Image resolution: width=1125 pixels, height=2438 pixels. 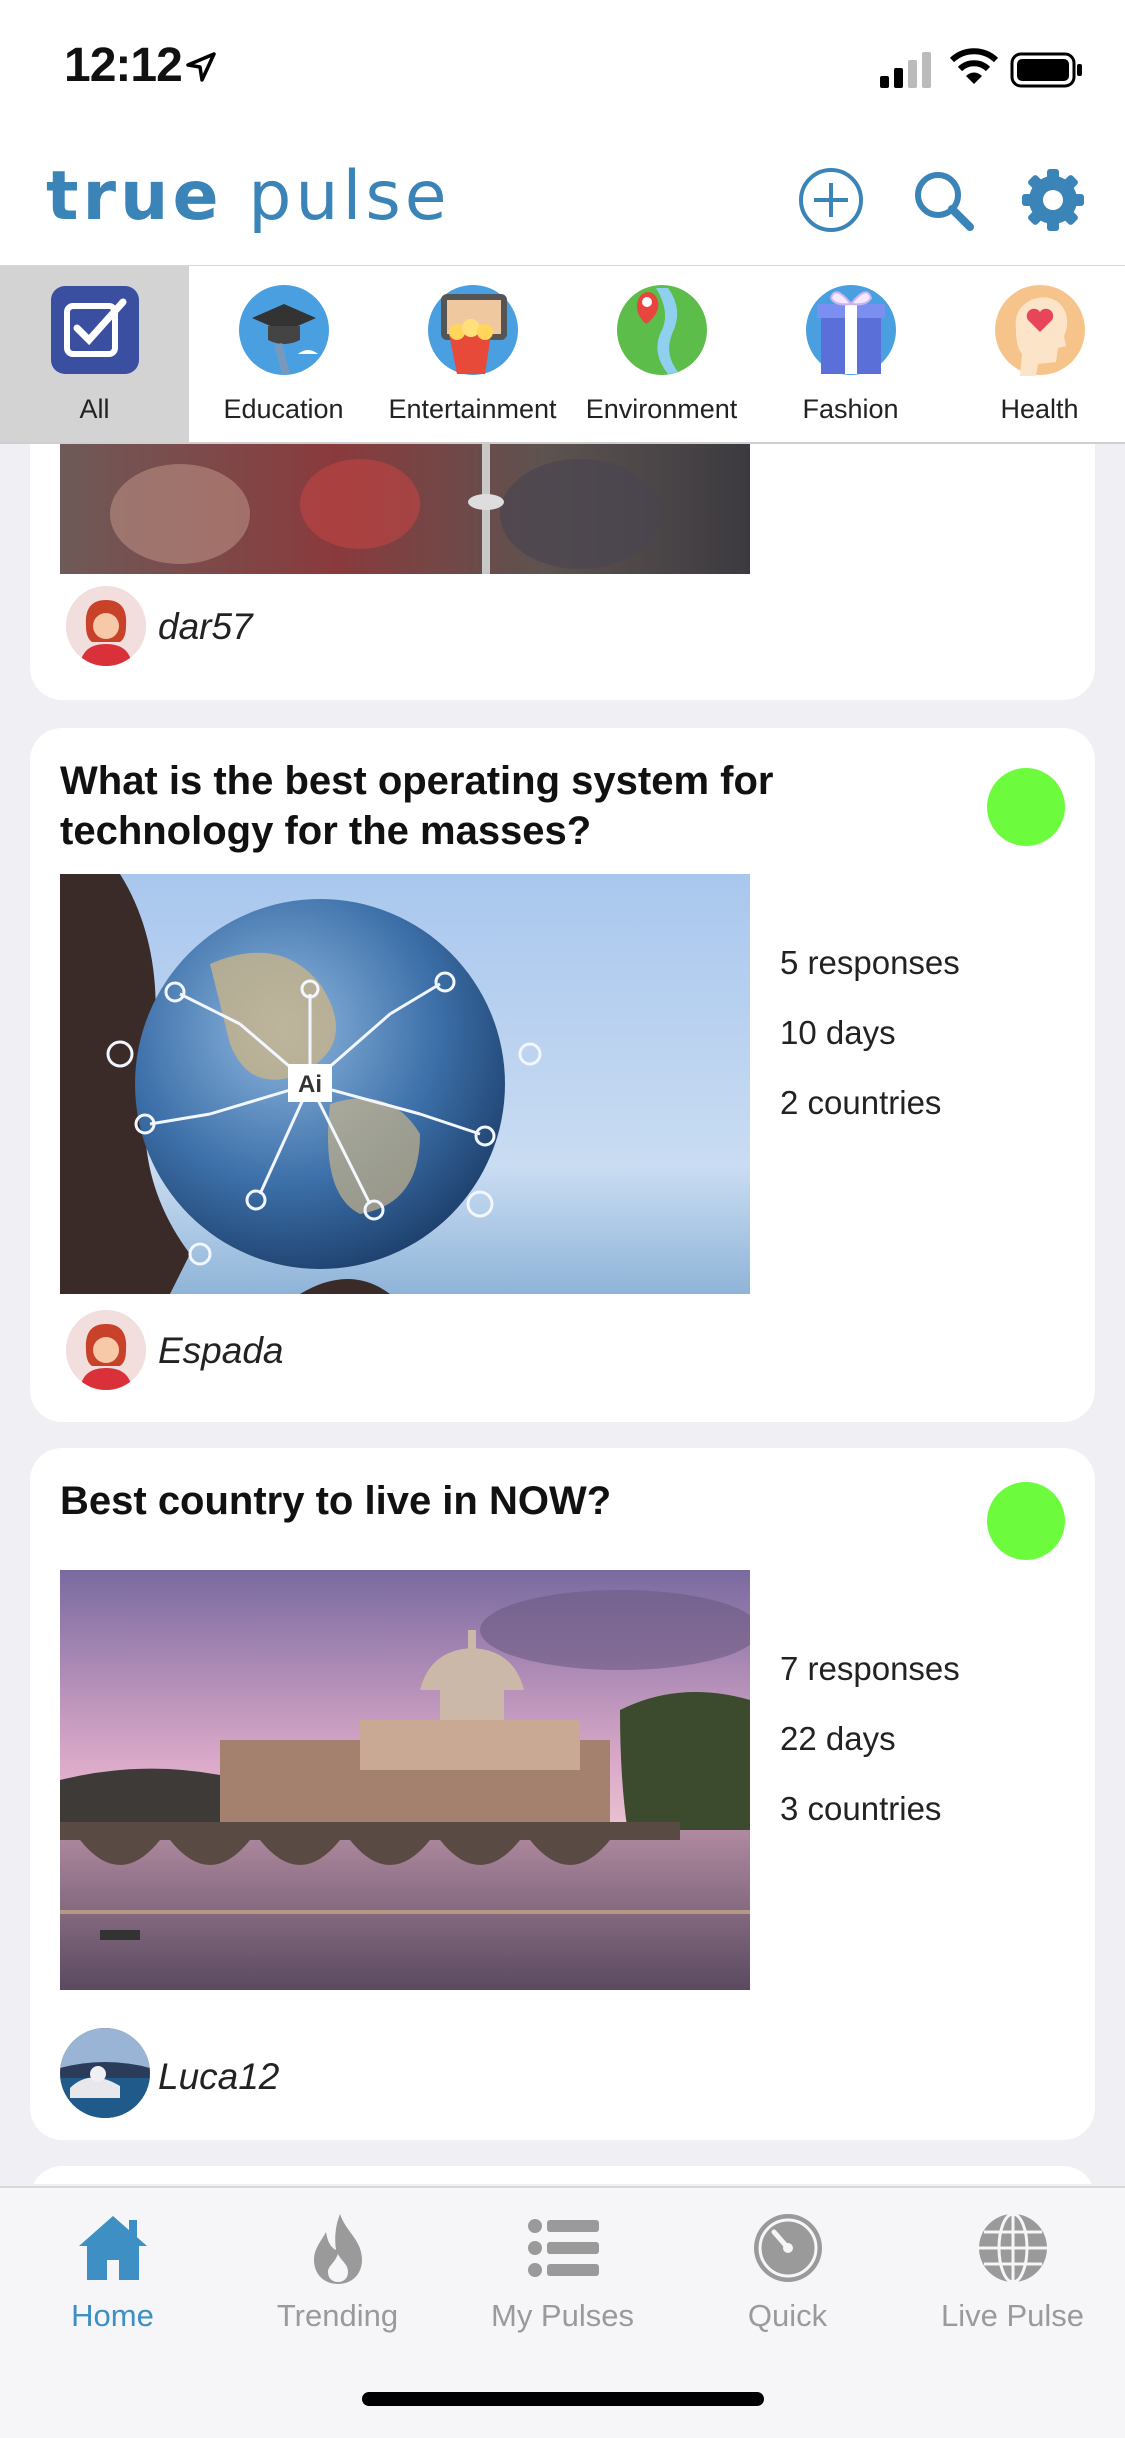 I want to click on tab-label: Quick, so click(x=787, y=2315).